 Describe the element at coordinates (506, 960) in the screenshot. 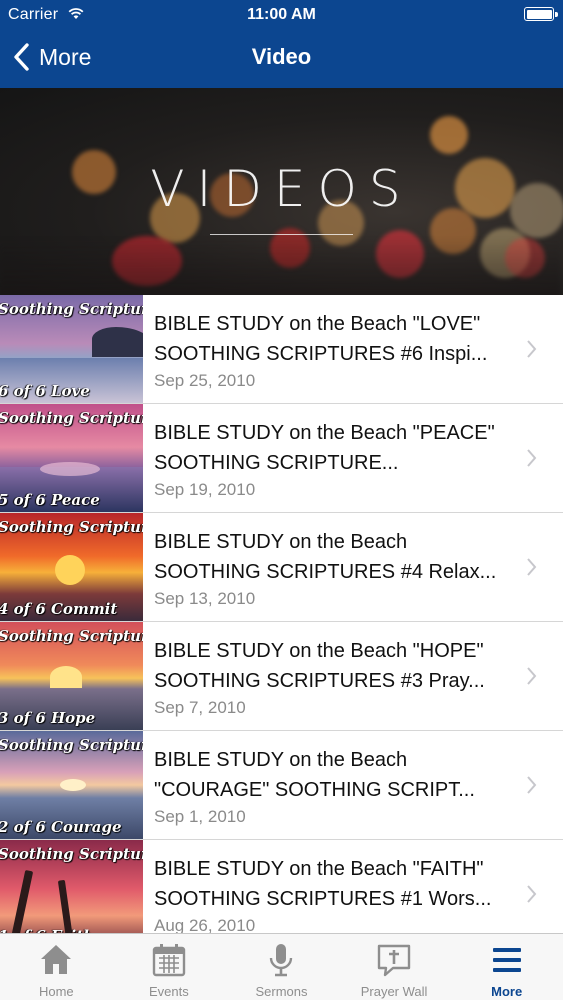

I see `menu-icon` at that location.